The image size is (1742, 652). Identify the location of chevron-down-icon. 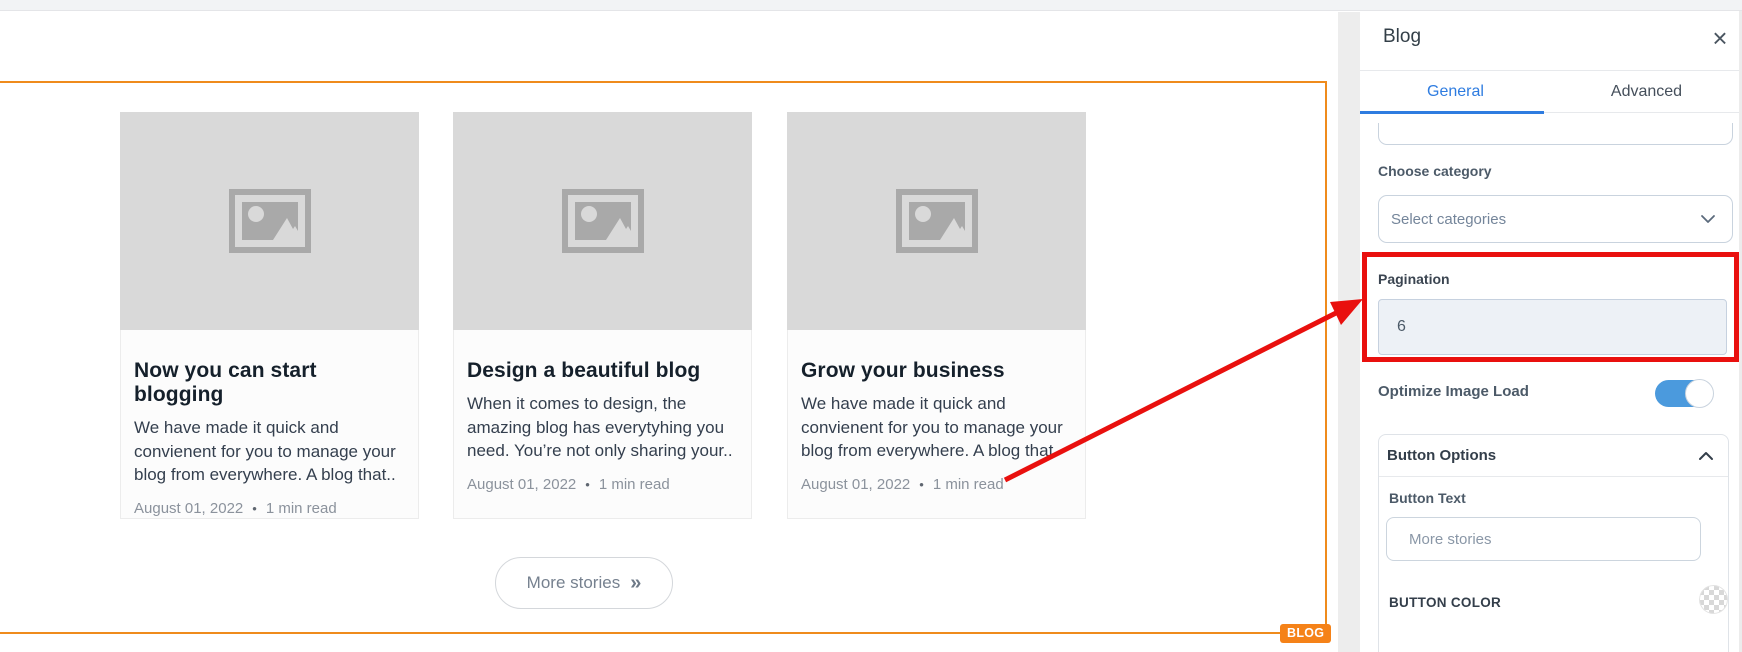
(1708, 219).